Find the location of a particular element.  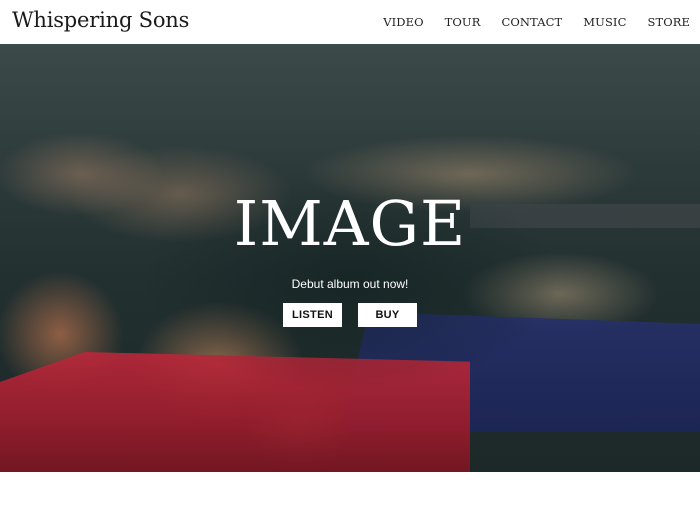

brand-logo-link: Whispering Sons is located at coordinates (100, 20).